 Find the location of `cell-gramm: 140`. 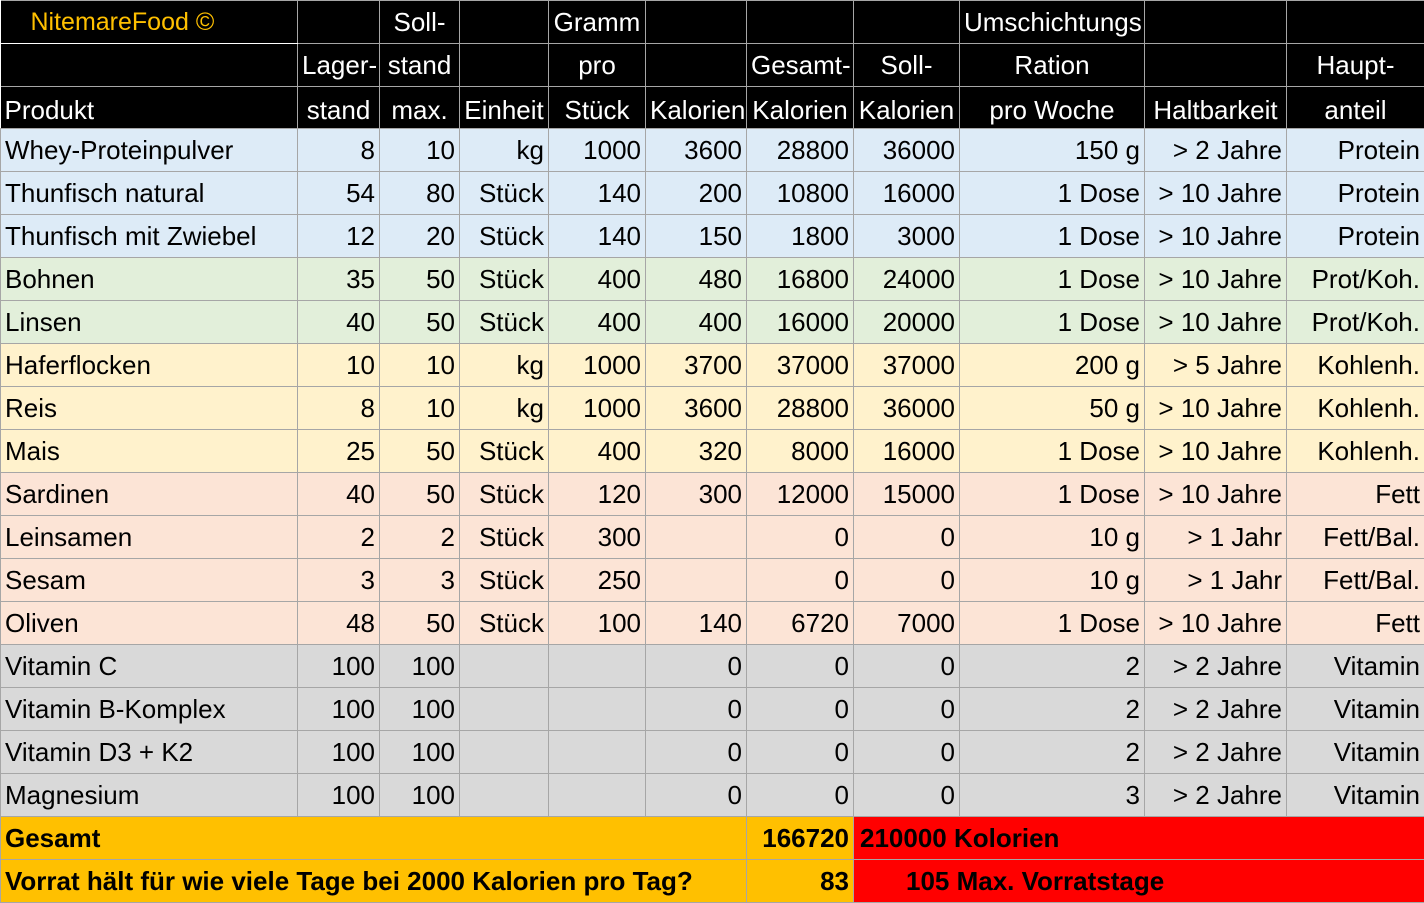

cell-gramm: 140 is located at coordinates (597, 193).